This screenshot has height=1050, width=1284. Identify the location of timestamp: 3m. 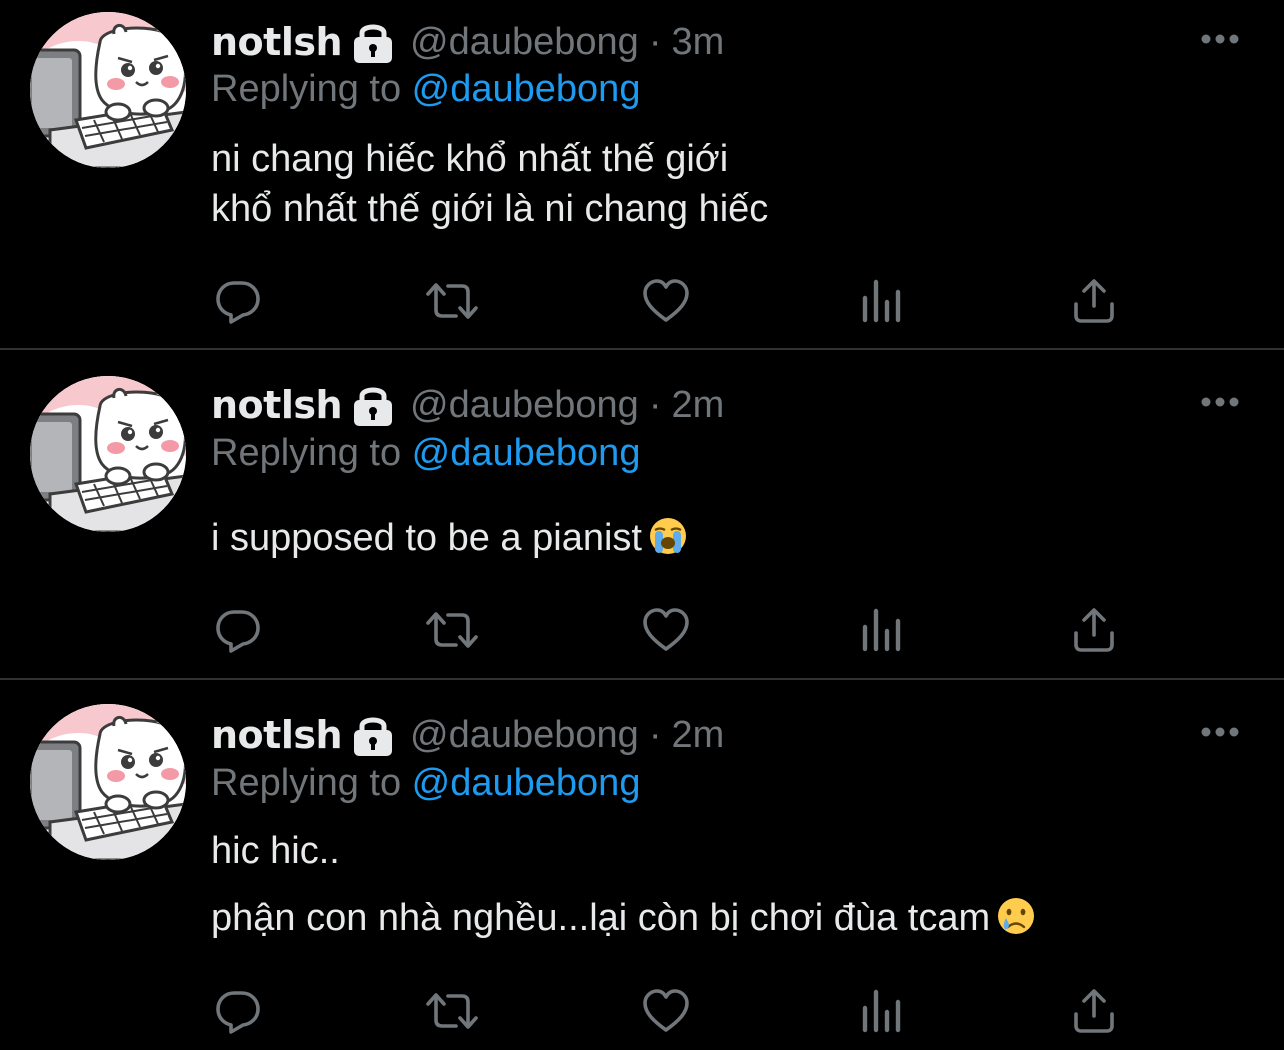
(697, 42).